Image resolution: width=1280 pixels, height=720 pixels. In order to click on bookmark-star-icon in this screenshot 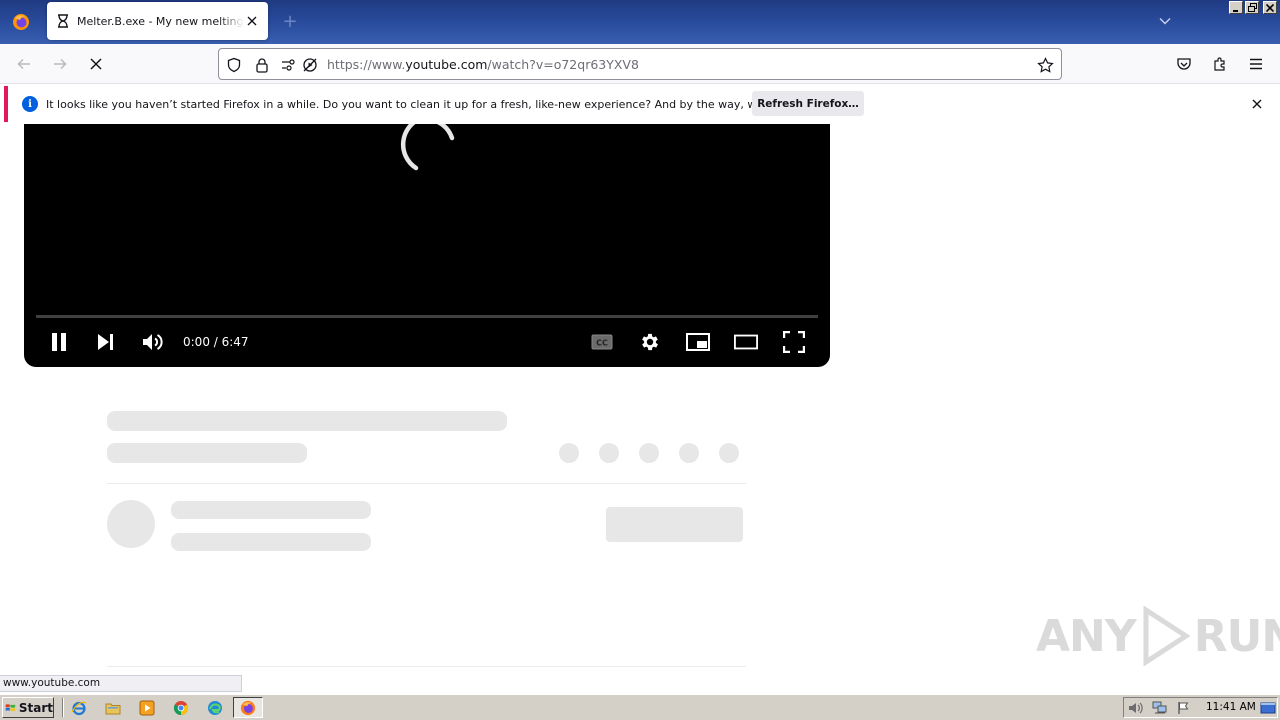, I will do `click(1045, 65)`.